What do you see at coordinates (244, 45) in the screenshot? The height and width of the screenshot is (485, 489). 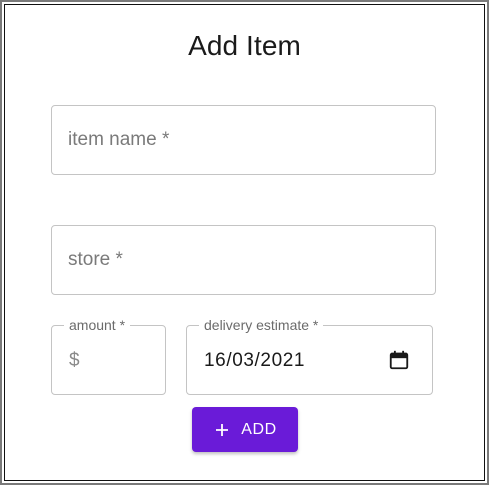 I see `form-title: Add Item` at bounding box center [244, 45].